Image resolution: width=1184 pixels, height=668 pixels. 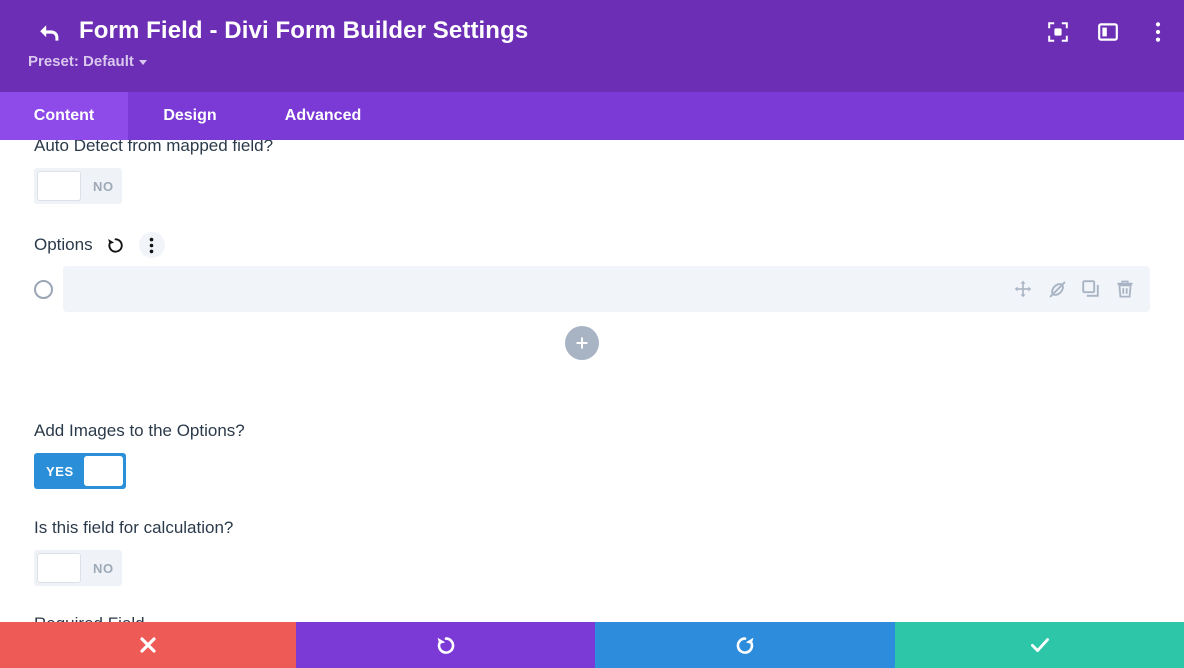 I want to click on undo-button, so click(x=445, y=645).